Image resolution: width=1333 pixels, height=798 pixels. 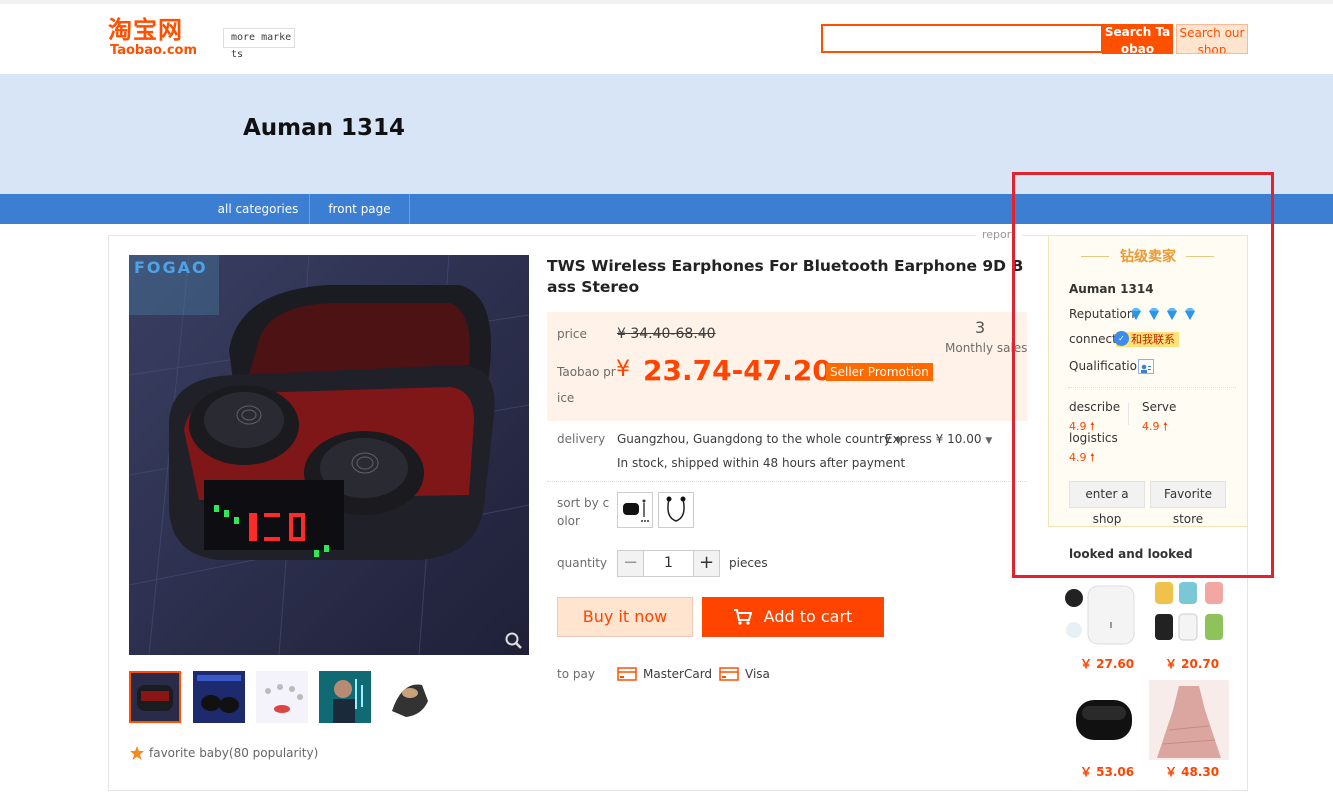 I want to click on quantity-decrement-button: −, so click(x=630, y=563).